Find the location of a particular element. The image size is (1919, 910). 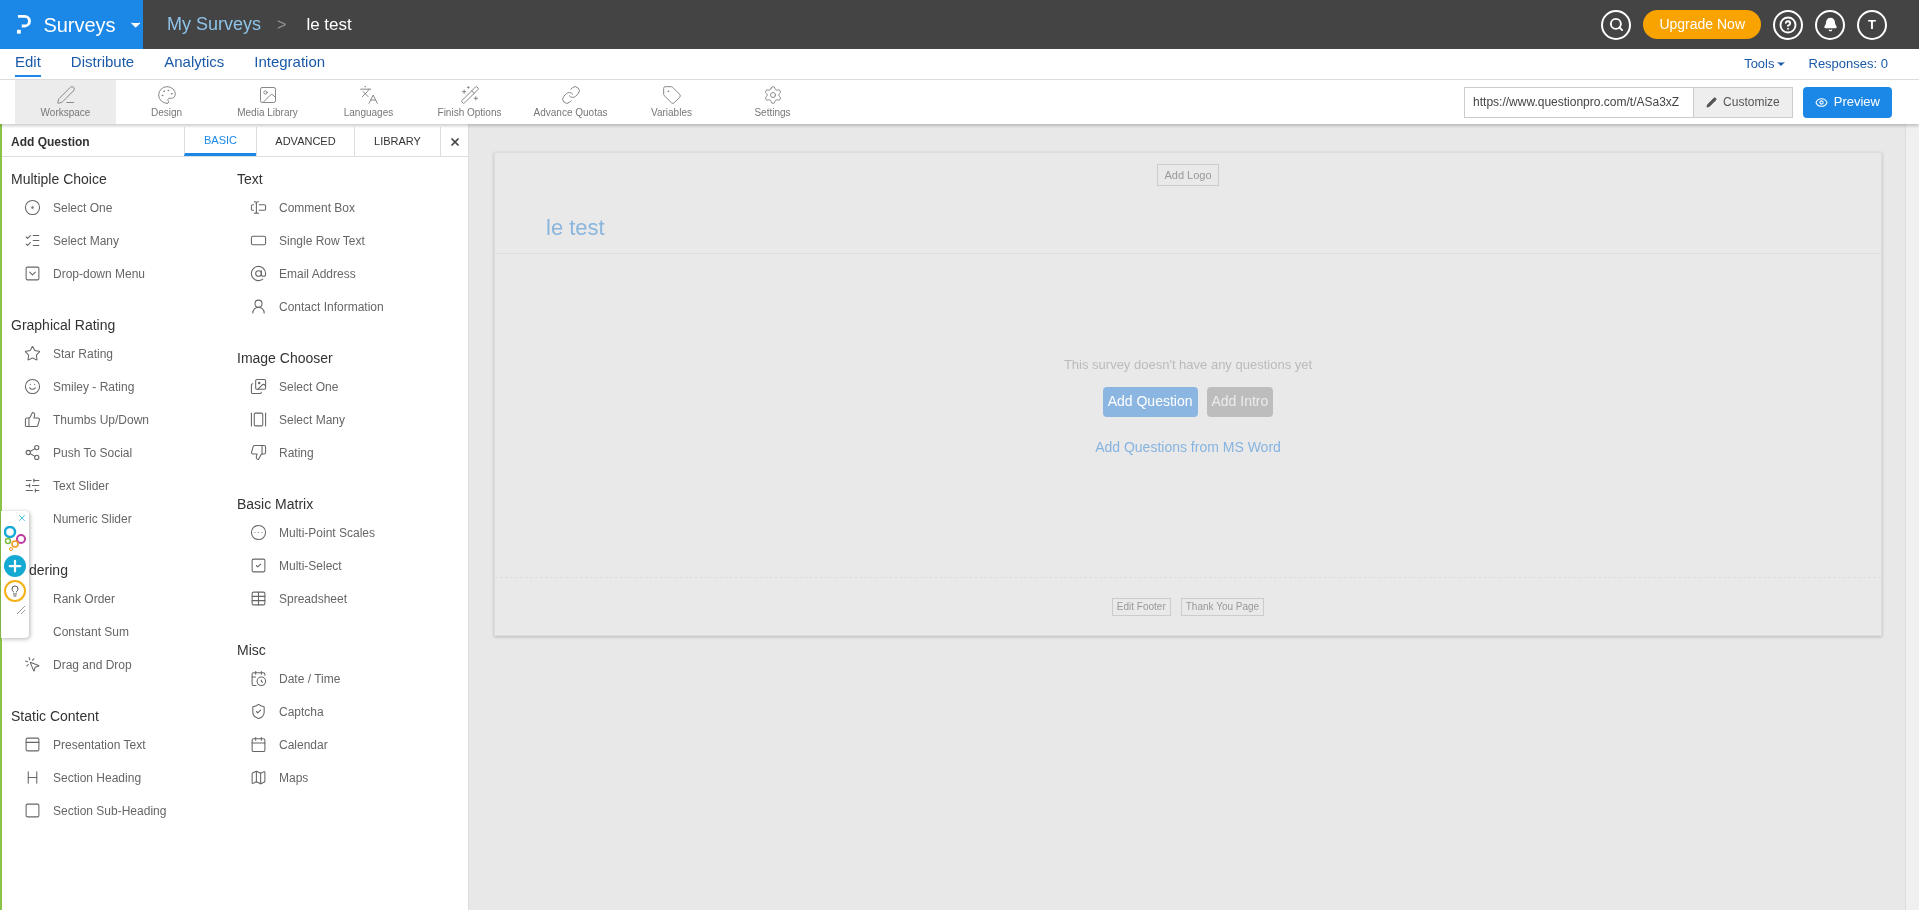

question-type-item: Thumbs Up/Down is located at coordinates (80, 419).